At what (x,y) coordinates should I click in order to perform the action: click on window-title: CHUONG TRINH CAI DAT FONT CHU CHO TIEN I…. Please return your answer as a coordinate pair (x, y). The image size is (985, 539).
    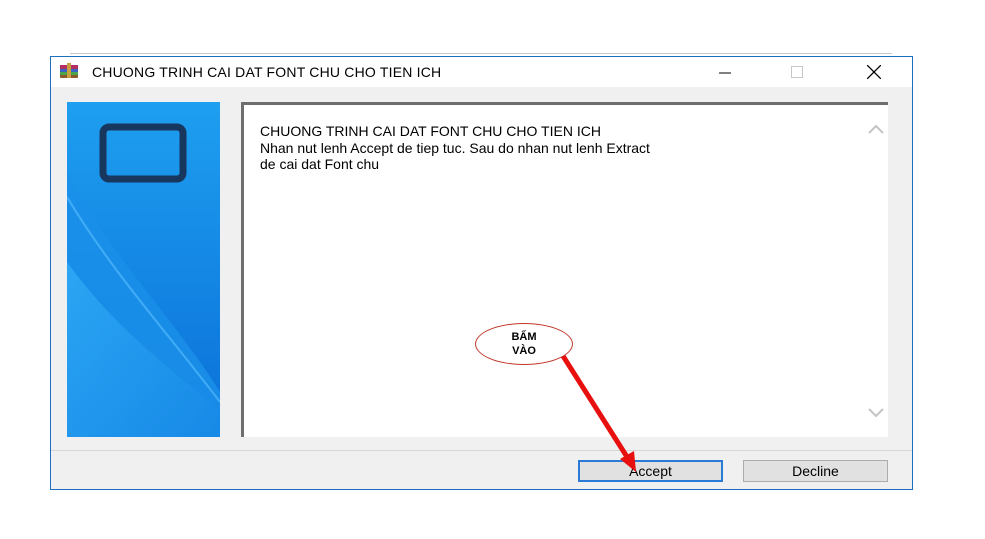
    Looking at the image, I should click on (267, 72).